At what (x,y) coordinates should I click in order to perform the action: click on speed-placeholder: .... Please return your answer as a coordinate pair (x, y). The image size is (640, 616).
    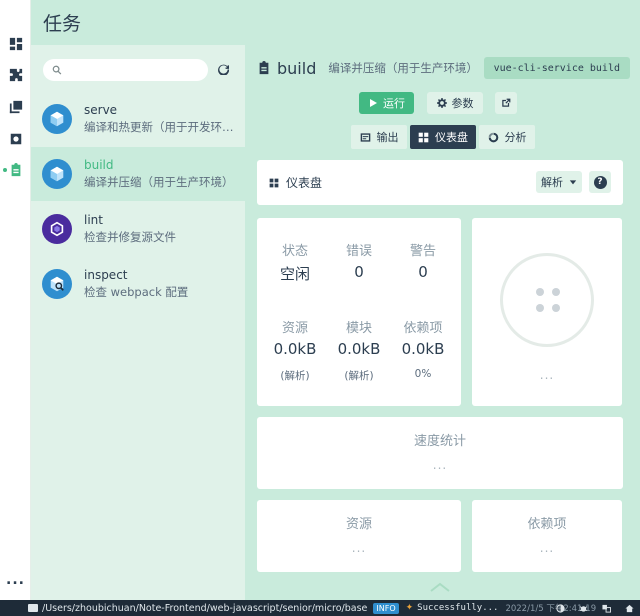
    Looking at the image, I should click on (440, 465).